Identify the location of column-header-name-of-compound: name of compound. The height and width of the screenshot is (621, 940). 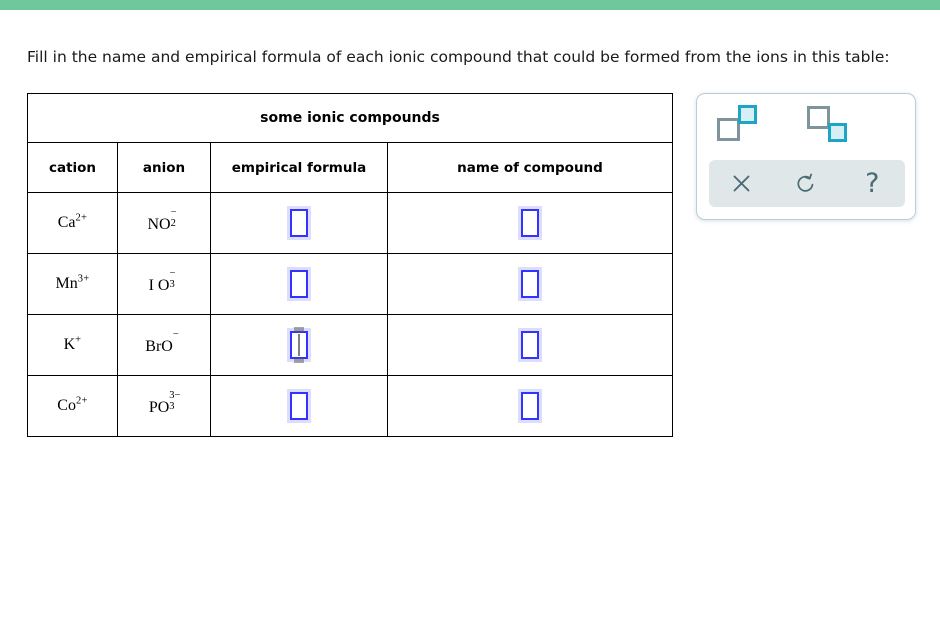
(530, 167).